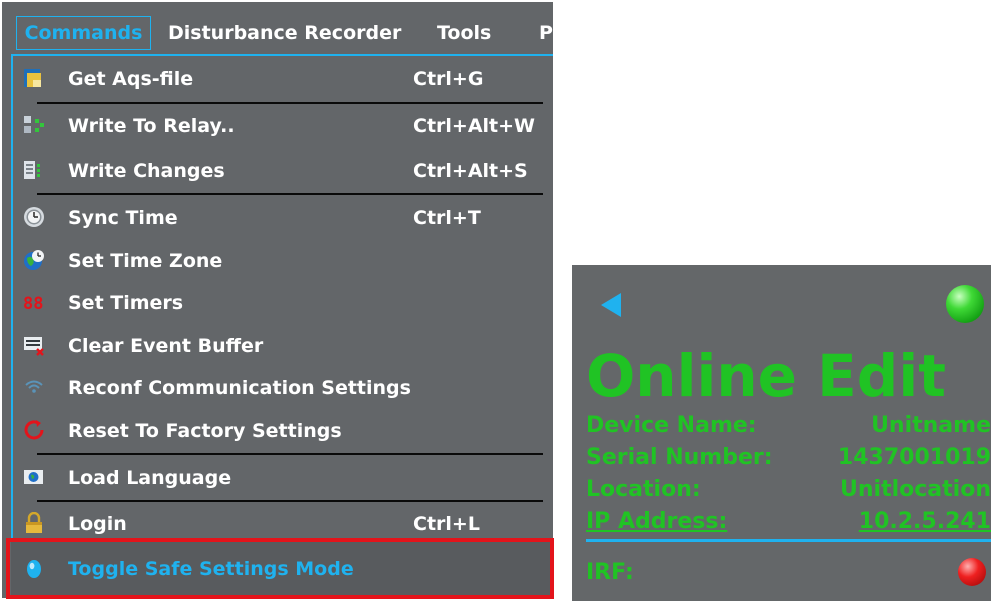  Describe the element at coordinates (611, 305) in the screenshot. I see `back-arrow-icon` at that location.